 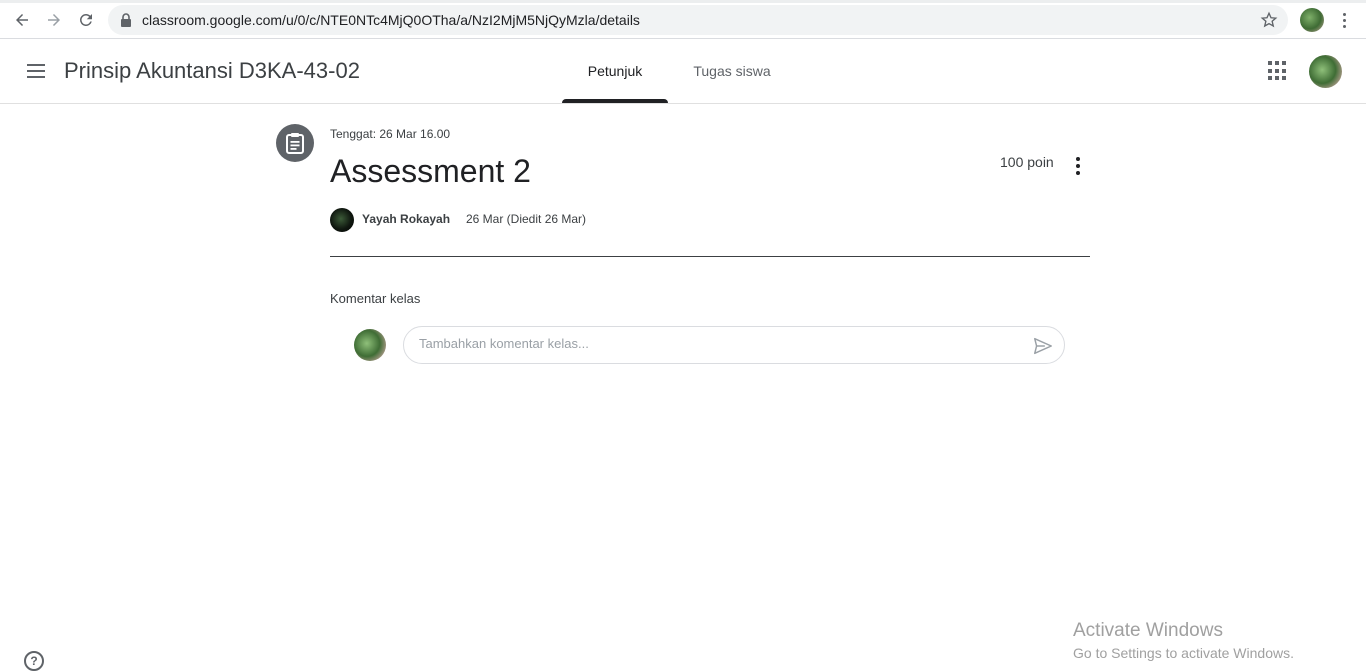 I want to click on tab-tugas-siswa: Tugas siswa, so click(x=732, y=71).